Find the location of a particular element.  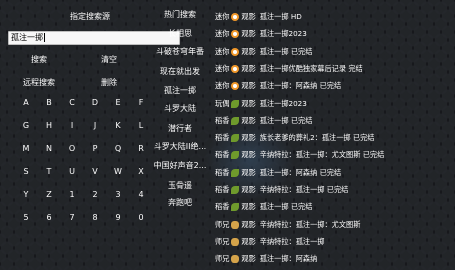

result-row: 迷你 观影 孤注一掷2023 is located at coordinates (261, 34).